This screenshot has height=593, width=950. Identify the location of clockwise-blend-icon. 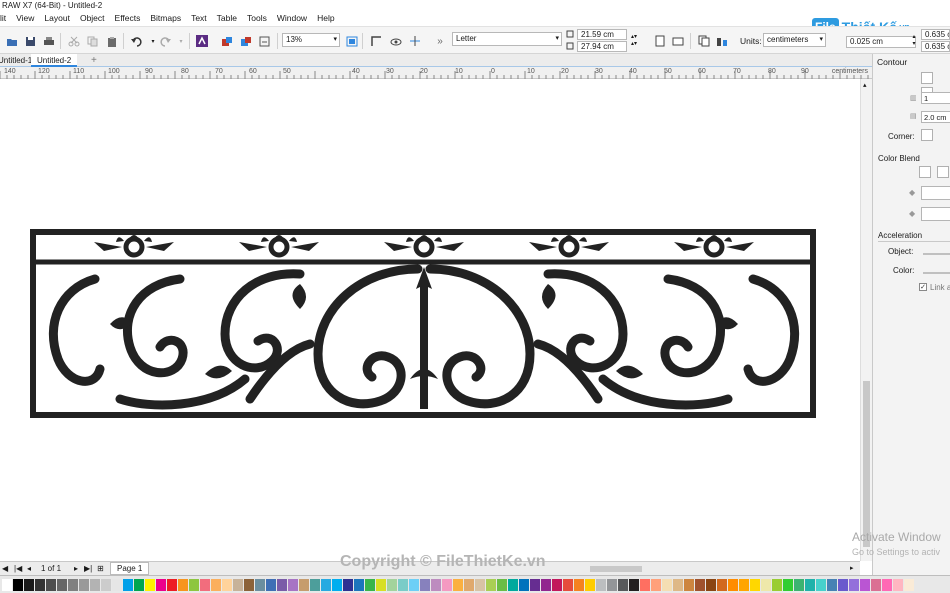
(943, 172).